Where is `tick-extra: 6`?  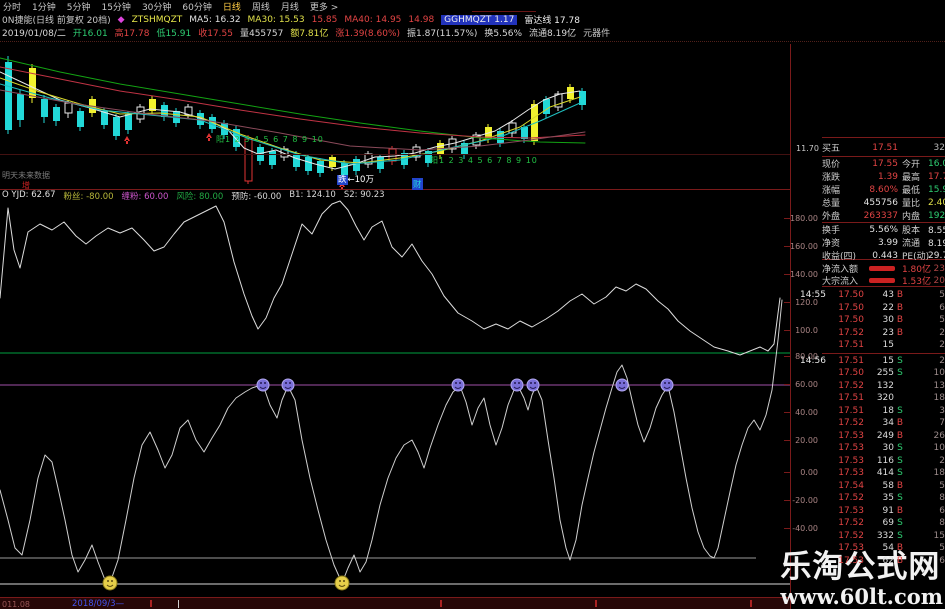
tick-extra: 6 is located at coordinates (942, 510).